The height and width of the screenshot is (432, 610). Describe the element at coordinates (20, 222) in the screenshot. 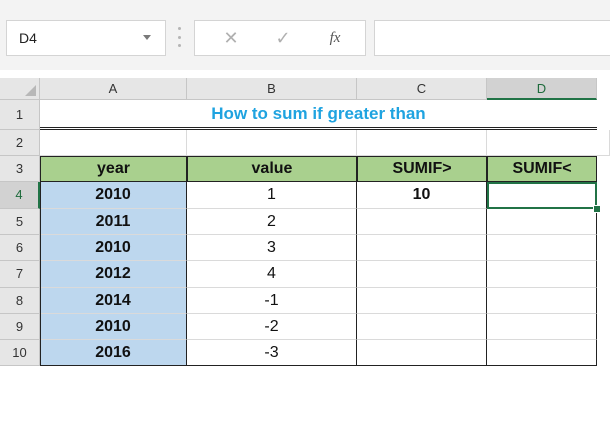

I see `row-header-5: 5` at that location.